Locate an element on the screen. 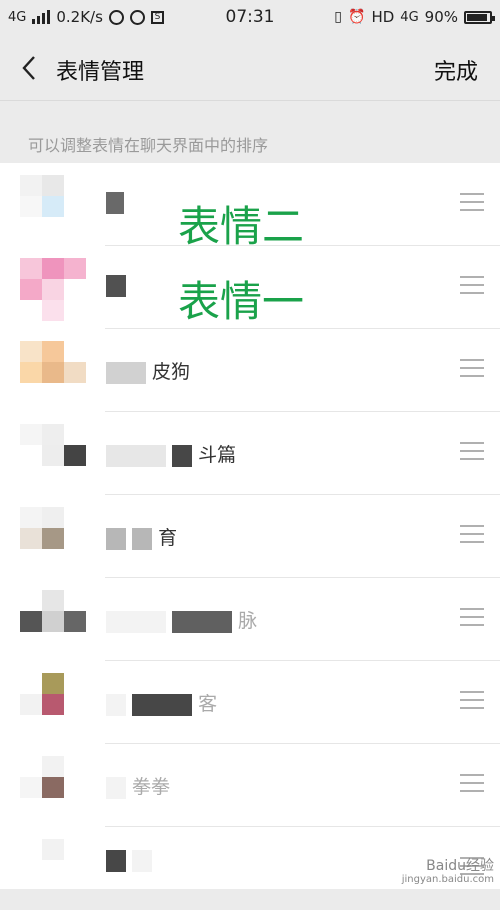 This screenshot has height=910, width=500. list-item: 育 is located at coordinates (250, 536).